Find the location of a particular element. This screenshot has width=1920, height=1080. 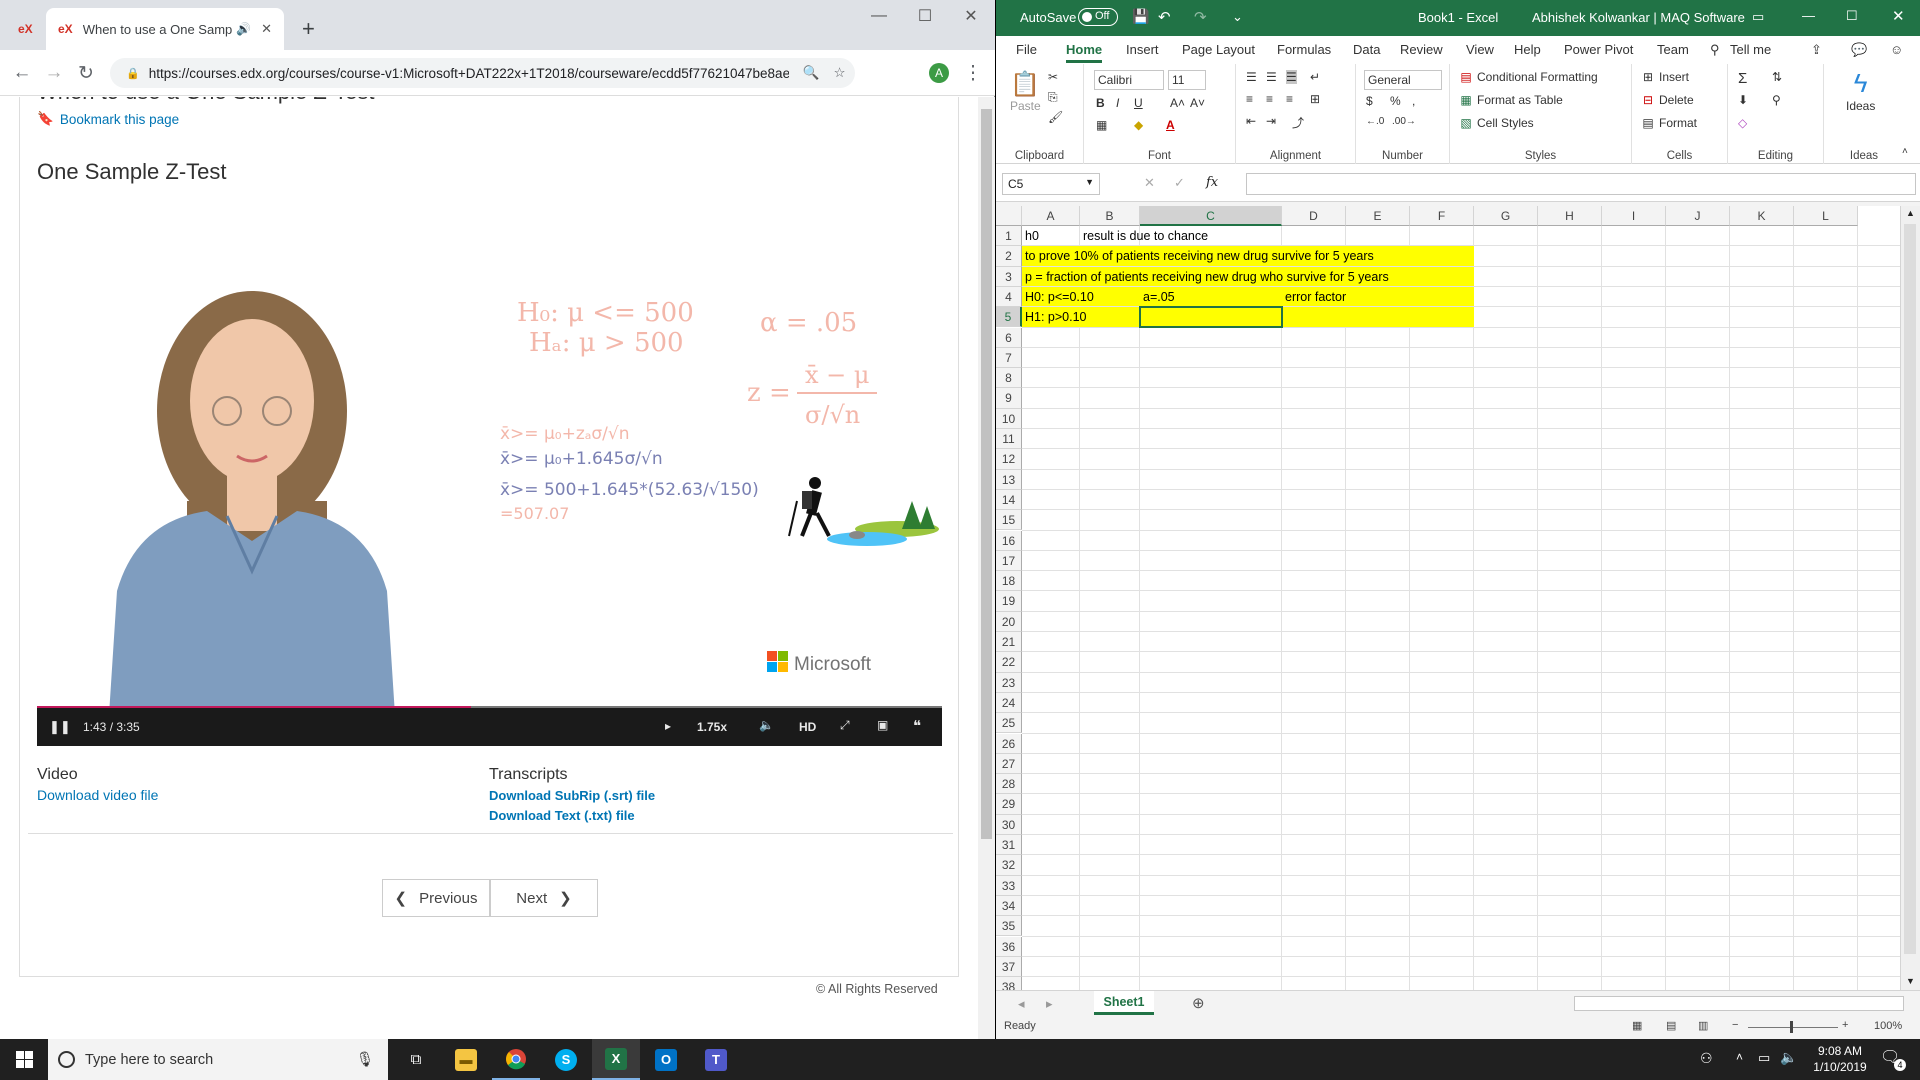

cancel-icon: ✕ is located at coordinates (1149, 183).